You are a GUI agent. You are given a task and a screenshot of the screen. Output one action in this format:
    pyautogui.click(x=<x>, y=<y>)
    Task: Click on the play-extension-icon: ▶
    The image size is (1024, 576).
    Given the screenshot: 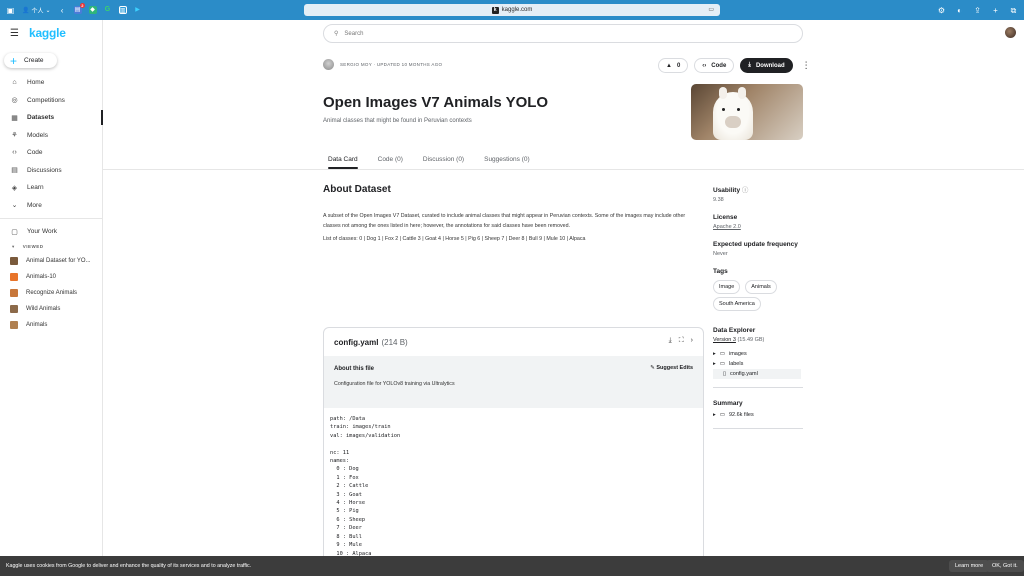 What is the action you would take?
    pyautogui.click(x=138, y=10)
    